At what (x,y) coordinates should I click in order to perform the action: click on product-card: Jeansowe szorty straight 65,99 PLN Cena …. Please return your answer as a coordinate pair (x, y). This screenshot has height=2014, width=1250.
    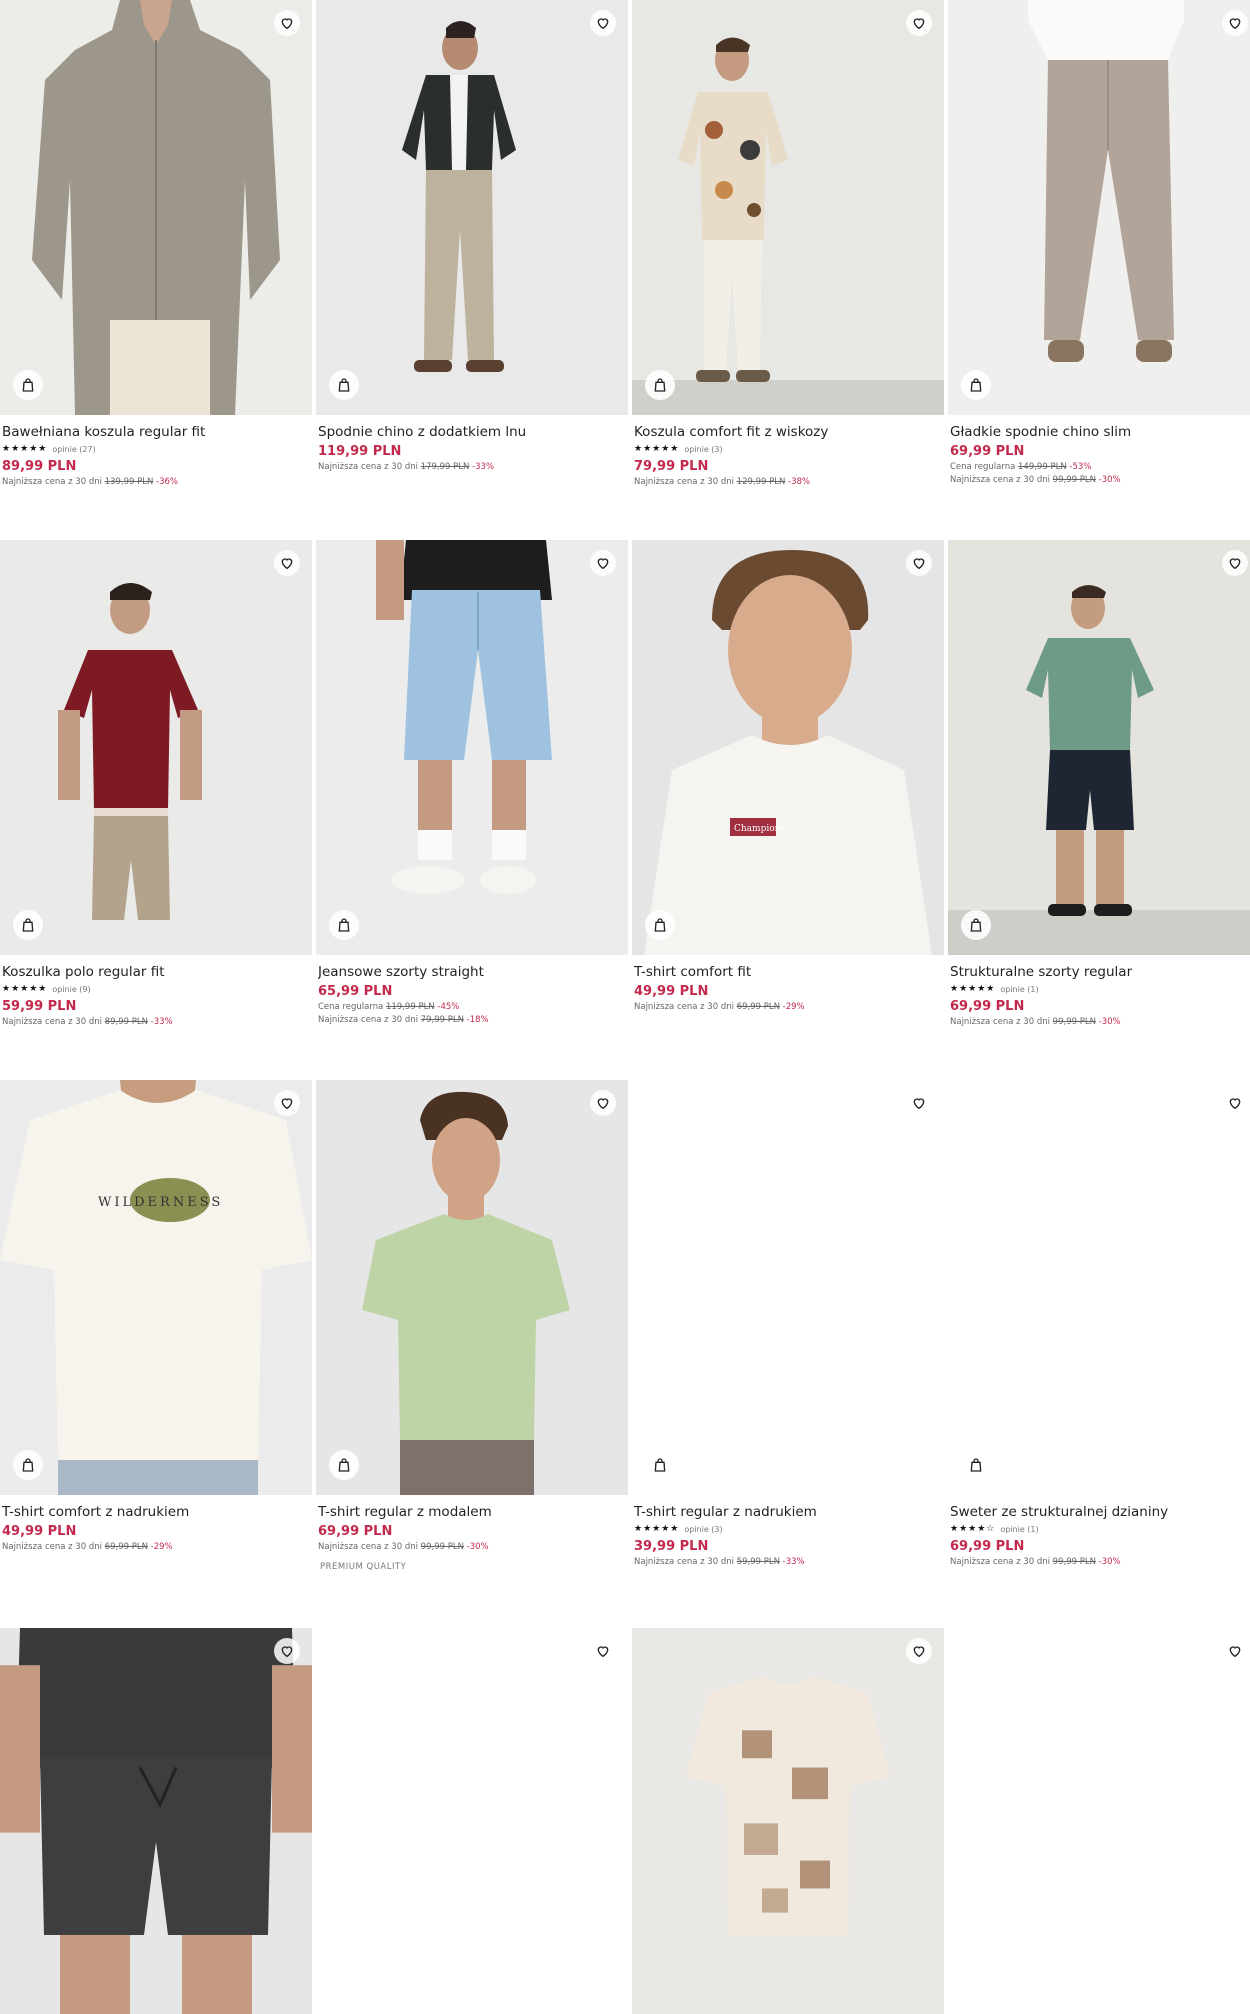
    Looking at the image, I should click on (472, 800).